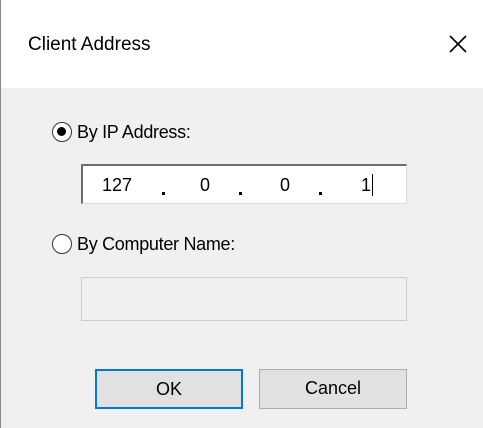 This screenshot has width=483, height=428. Describe the element at coordinates (62, 244) in the screenshot. I see `by-computer-name-radio` at that location.